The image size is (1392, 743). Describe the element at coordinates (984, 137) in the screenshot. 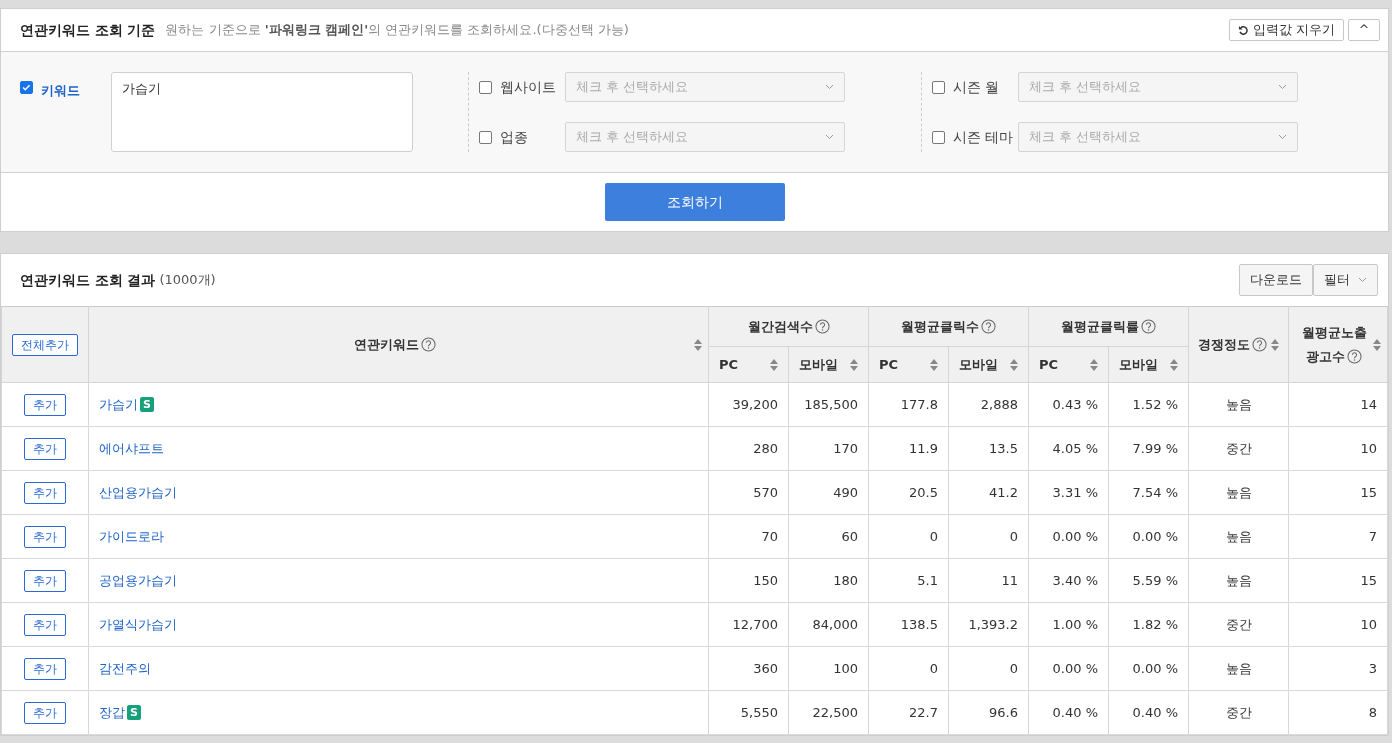

I see `filter-label: 시즌 테마` at that location.